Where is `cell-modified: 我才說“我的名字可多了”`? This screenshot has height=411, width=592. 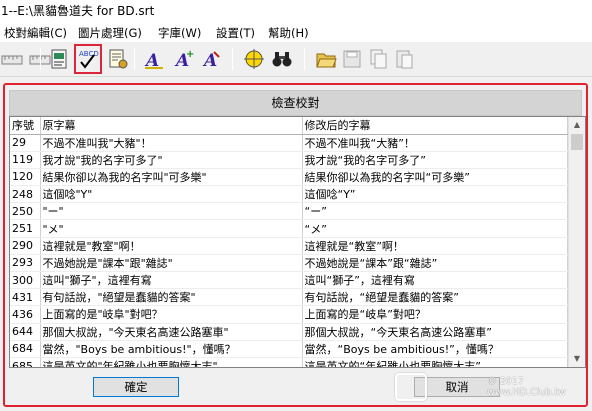
cell-modified: 我才說“我的名字可多了” is located at coordinates (435, 160).